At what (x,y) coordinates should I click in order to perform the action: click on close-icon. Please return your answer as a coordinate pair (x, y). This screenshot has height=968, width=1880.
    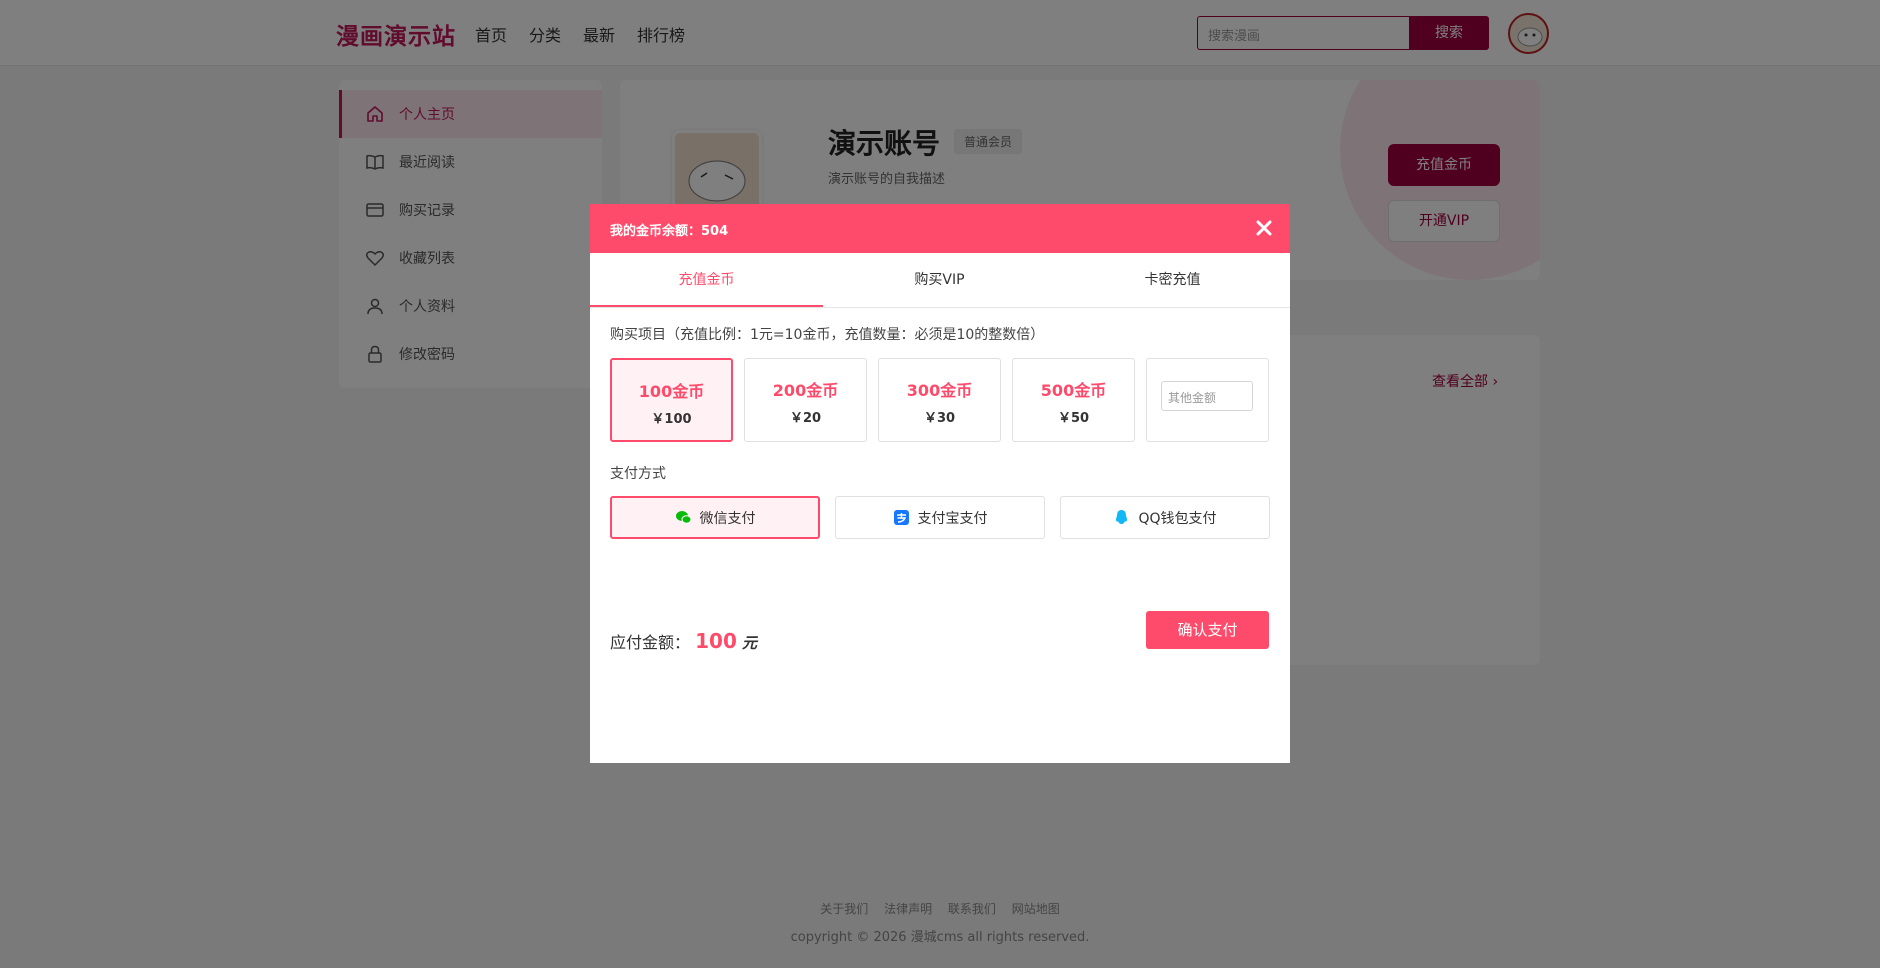
    Looking at the image, I should click on (1264, 228).